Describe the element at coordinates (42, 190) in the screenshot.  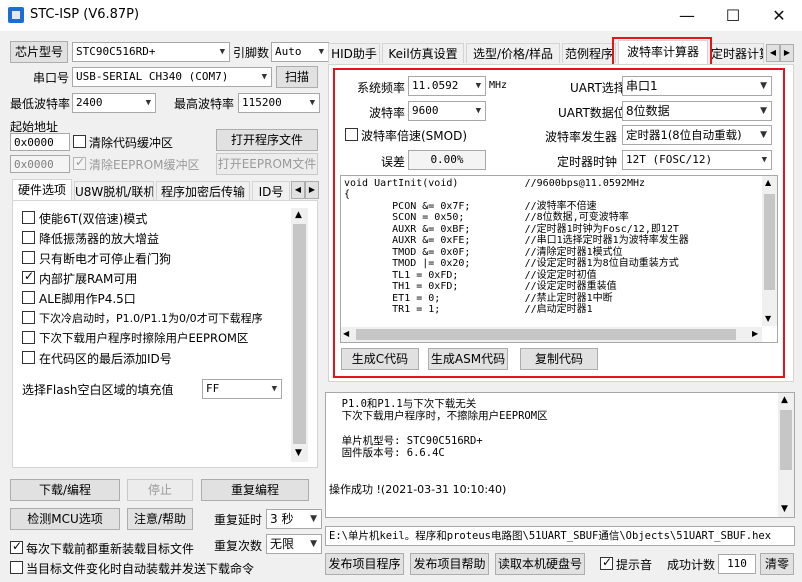
I see `tab-hardware-options: 硬件选项` at that location.